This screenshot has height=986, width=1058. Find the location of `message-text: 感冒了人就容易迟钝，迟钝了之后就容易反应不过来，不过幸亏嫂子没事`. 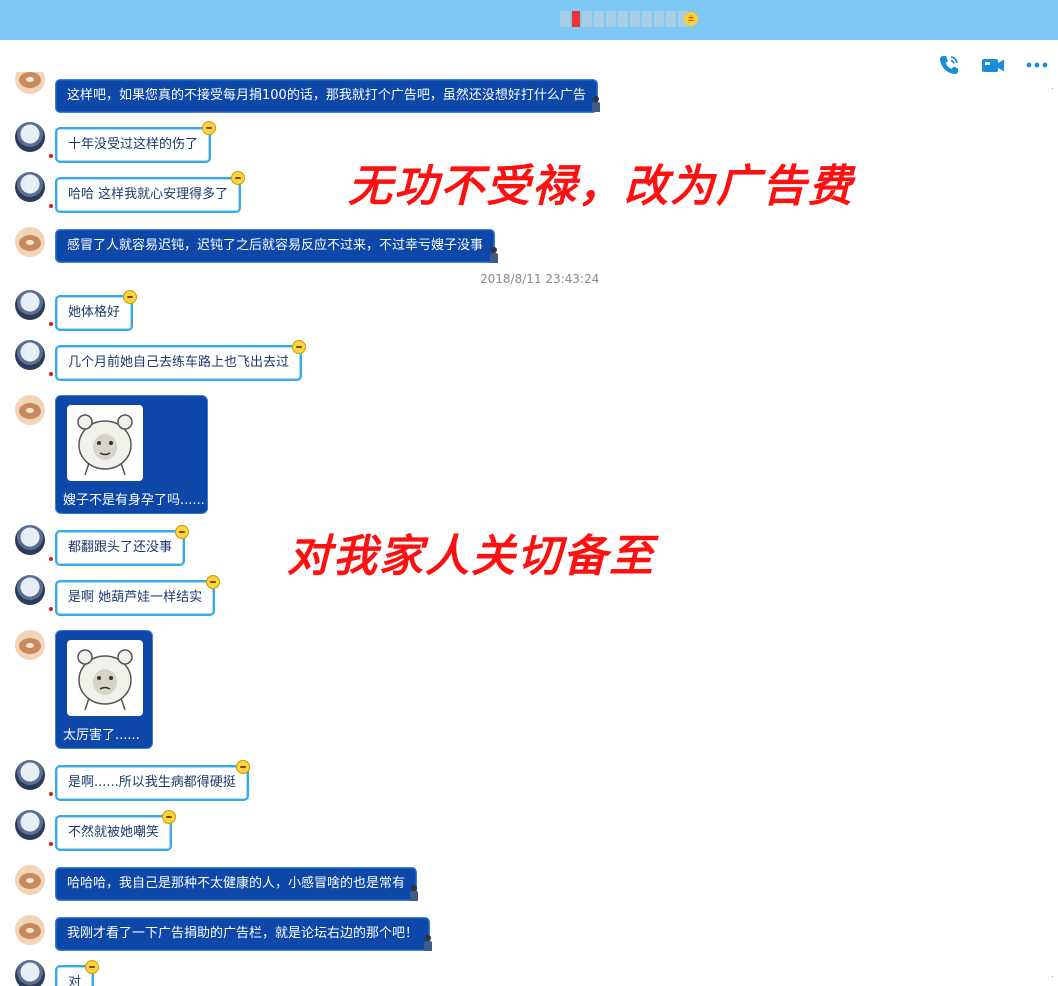

message-text: 感冒了人就容易迟钝，迟钝了之后就容易反应不过来，不过幸亏嫂子没事 is located at coordinates (275, 245).